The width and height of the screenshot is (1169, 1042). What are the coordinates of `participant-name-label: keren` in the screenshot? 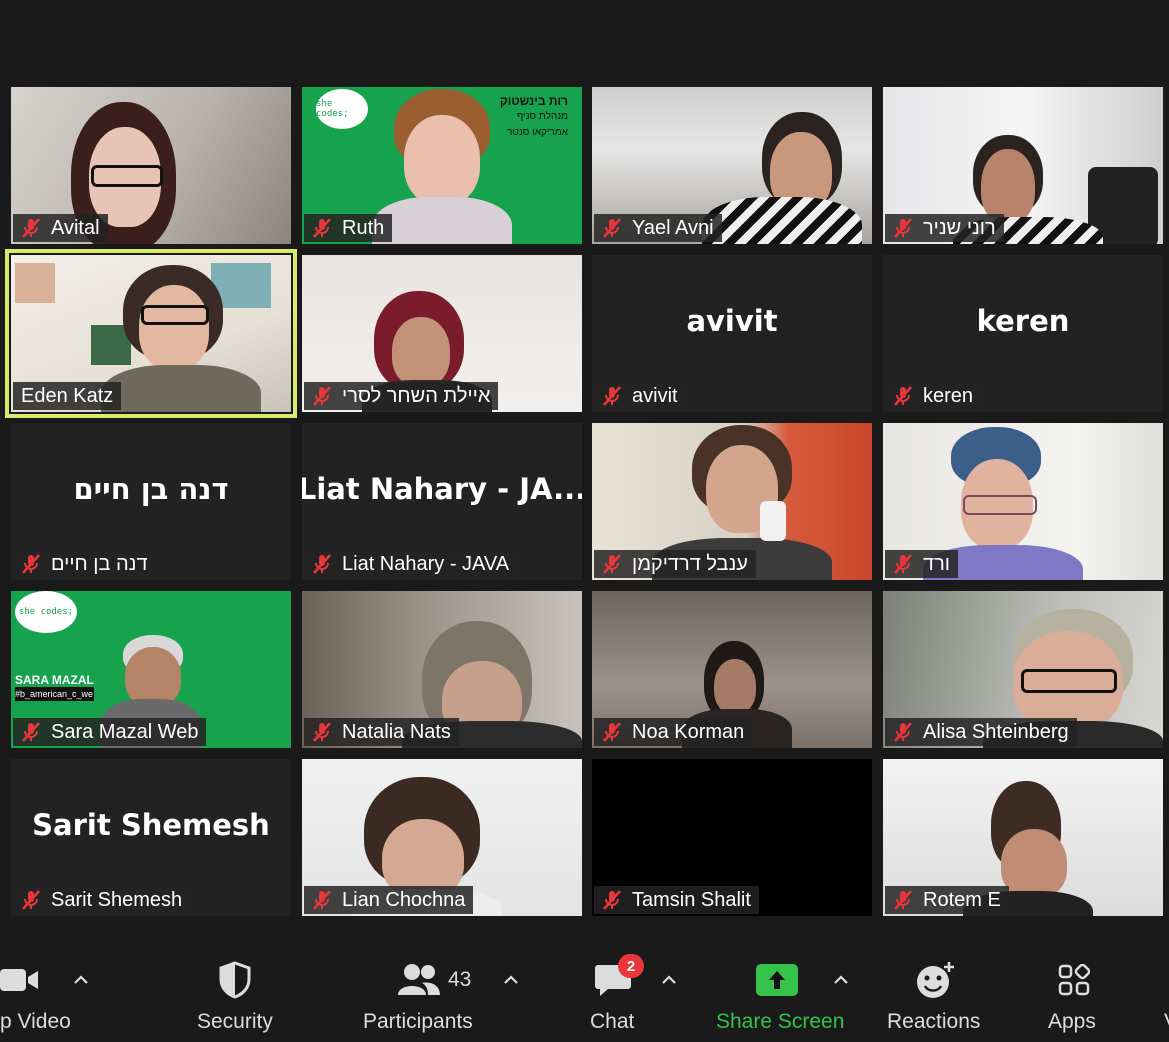 It's located at (933, 396).